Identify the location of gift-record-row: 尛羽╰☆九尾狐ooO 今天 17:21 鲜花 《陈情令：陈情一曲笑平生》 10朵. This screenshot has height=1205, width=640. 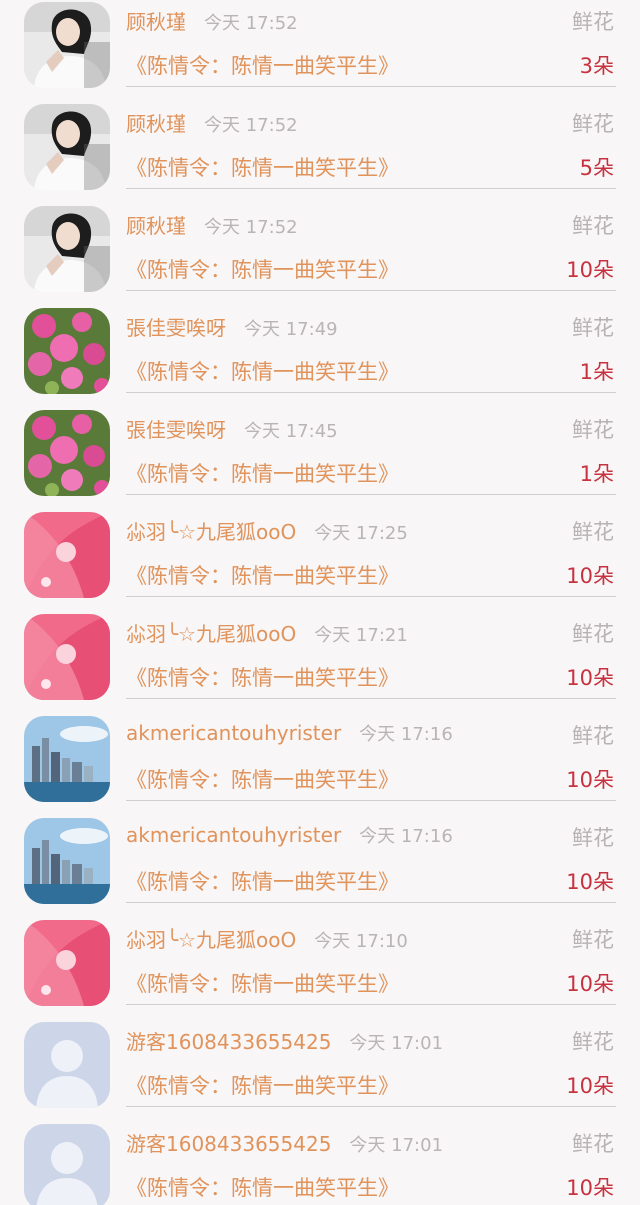
(320, 665).